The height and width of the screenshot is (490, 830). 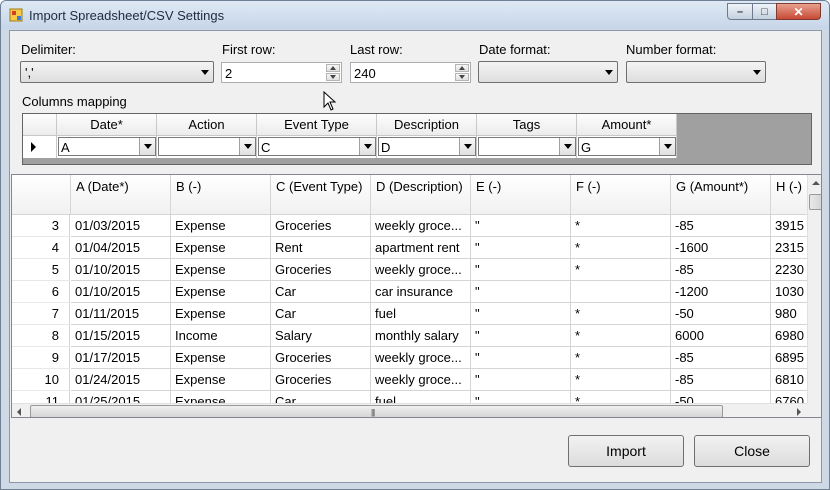 I want to click on title-bar: Import Spreadsheet/CSV Settings – □ ✕, so click(x=415, y=15).